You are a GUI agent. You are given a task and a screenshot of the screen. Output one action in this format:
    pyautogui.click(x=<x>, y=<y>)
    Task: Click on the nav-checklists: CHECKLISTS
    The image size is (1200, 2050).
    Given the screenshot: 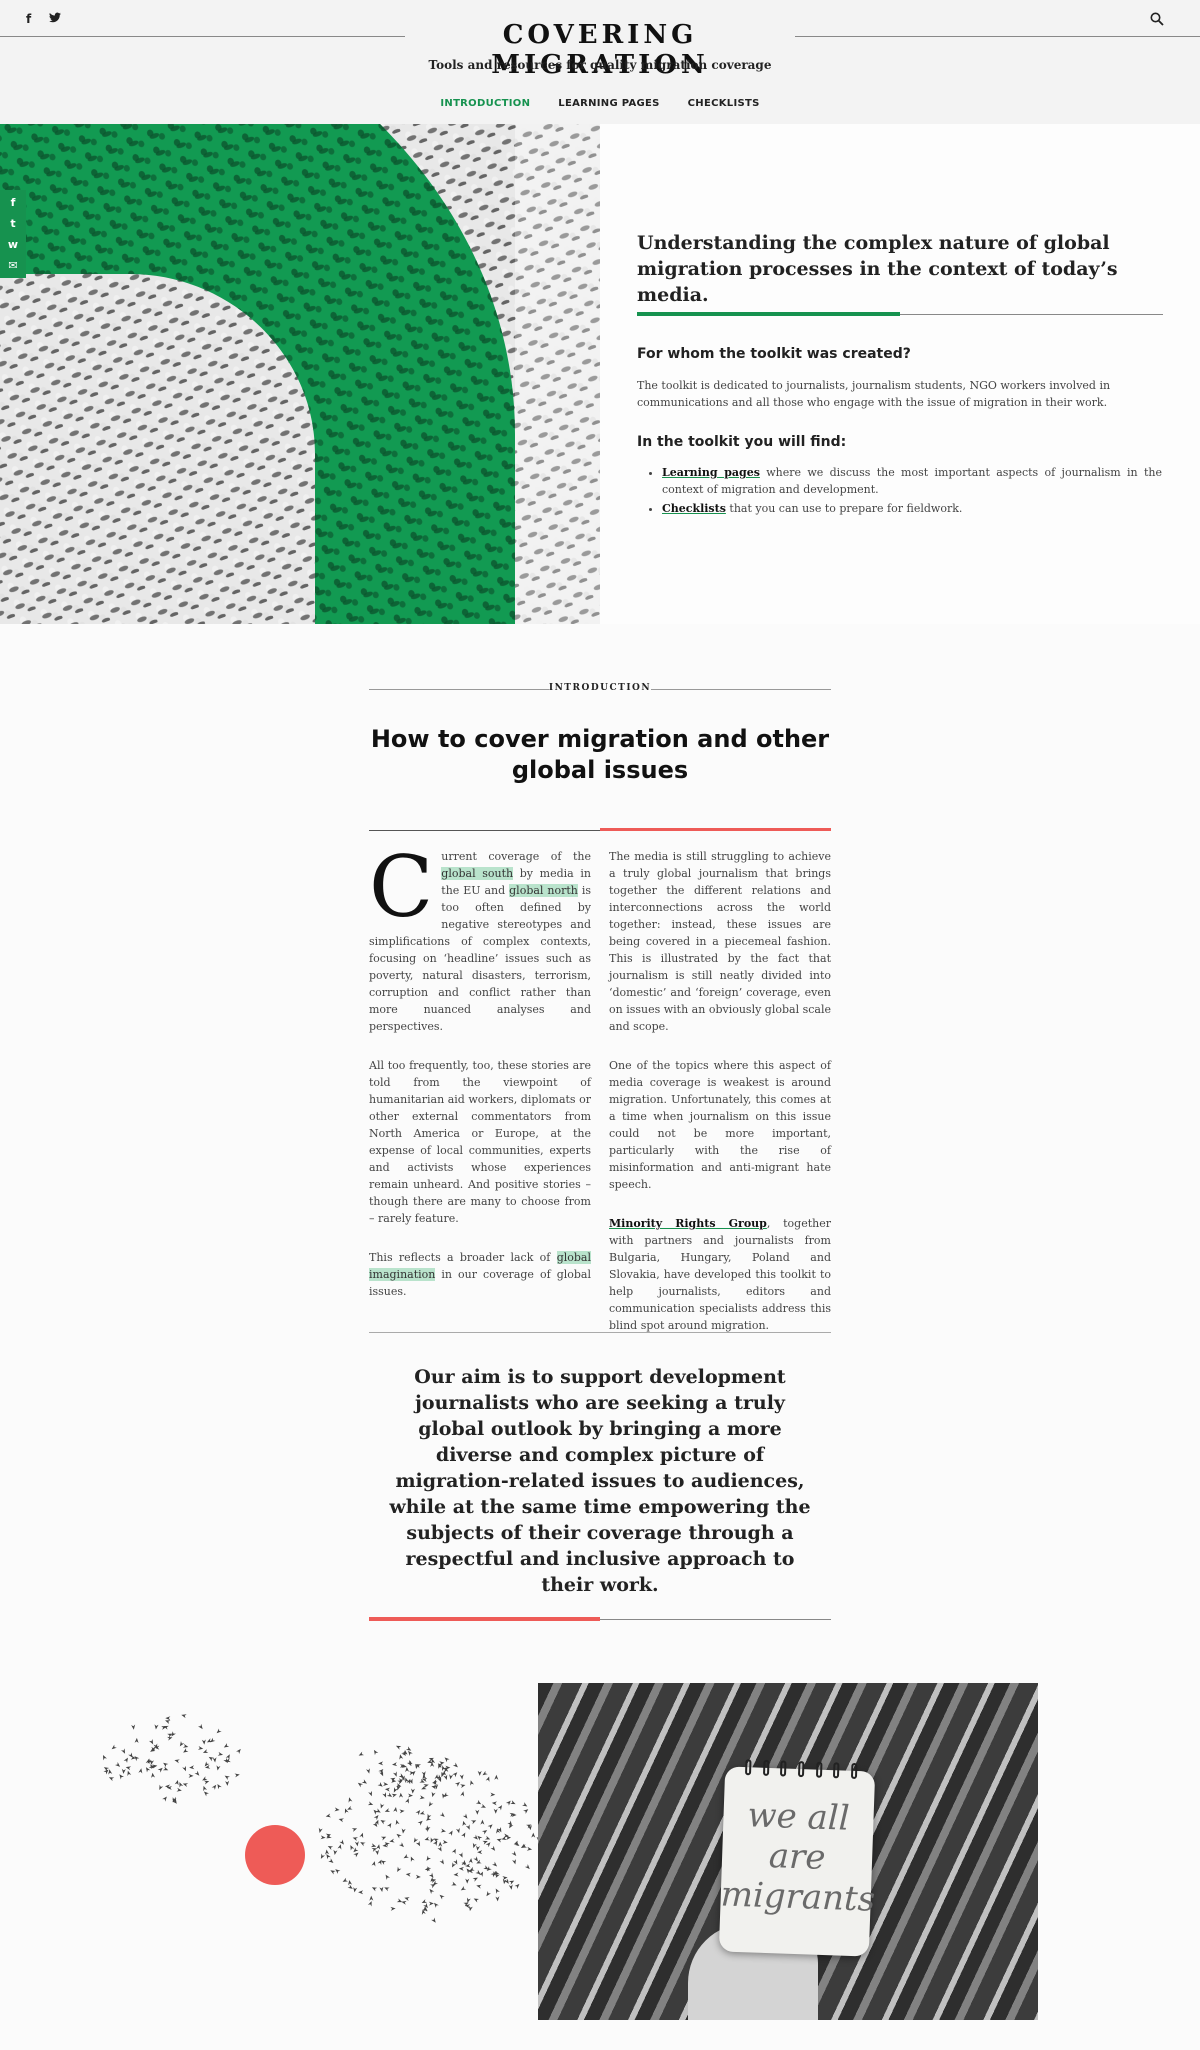 What is the action you would take?
    pyautogui.click(x=724, y=103)
    